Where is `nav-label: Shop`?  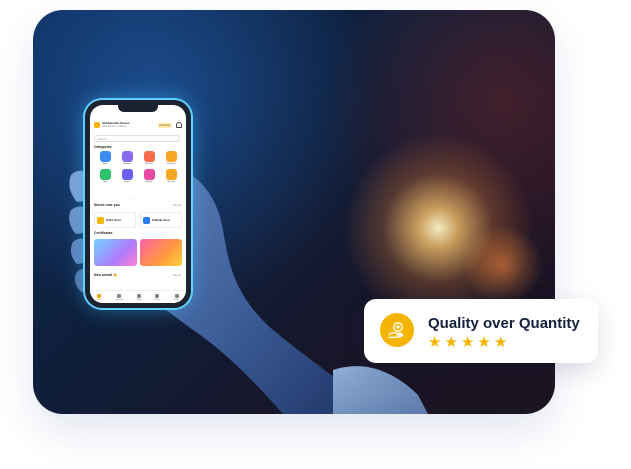
nav-label: Shop is located at coordinates (139, 299).